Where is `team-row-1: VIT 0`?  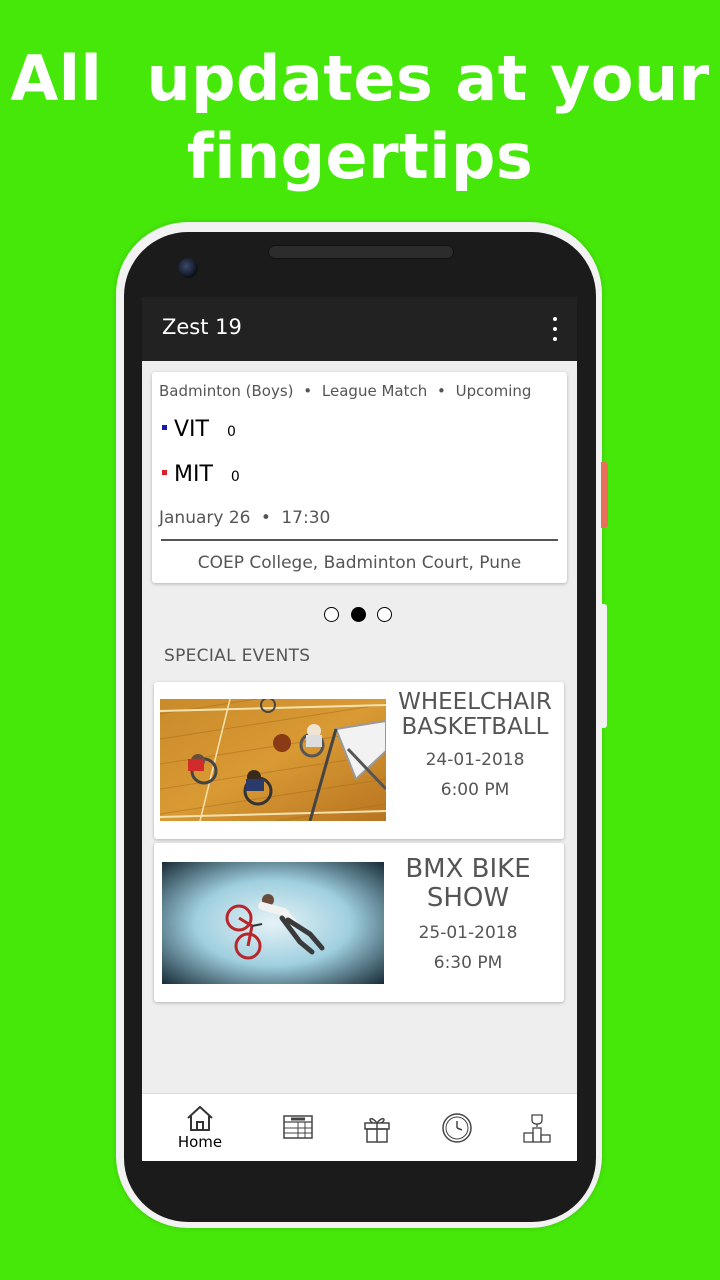 team-row-1: VIT 0 is located at coordinates (199, 429).